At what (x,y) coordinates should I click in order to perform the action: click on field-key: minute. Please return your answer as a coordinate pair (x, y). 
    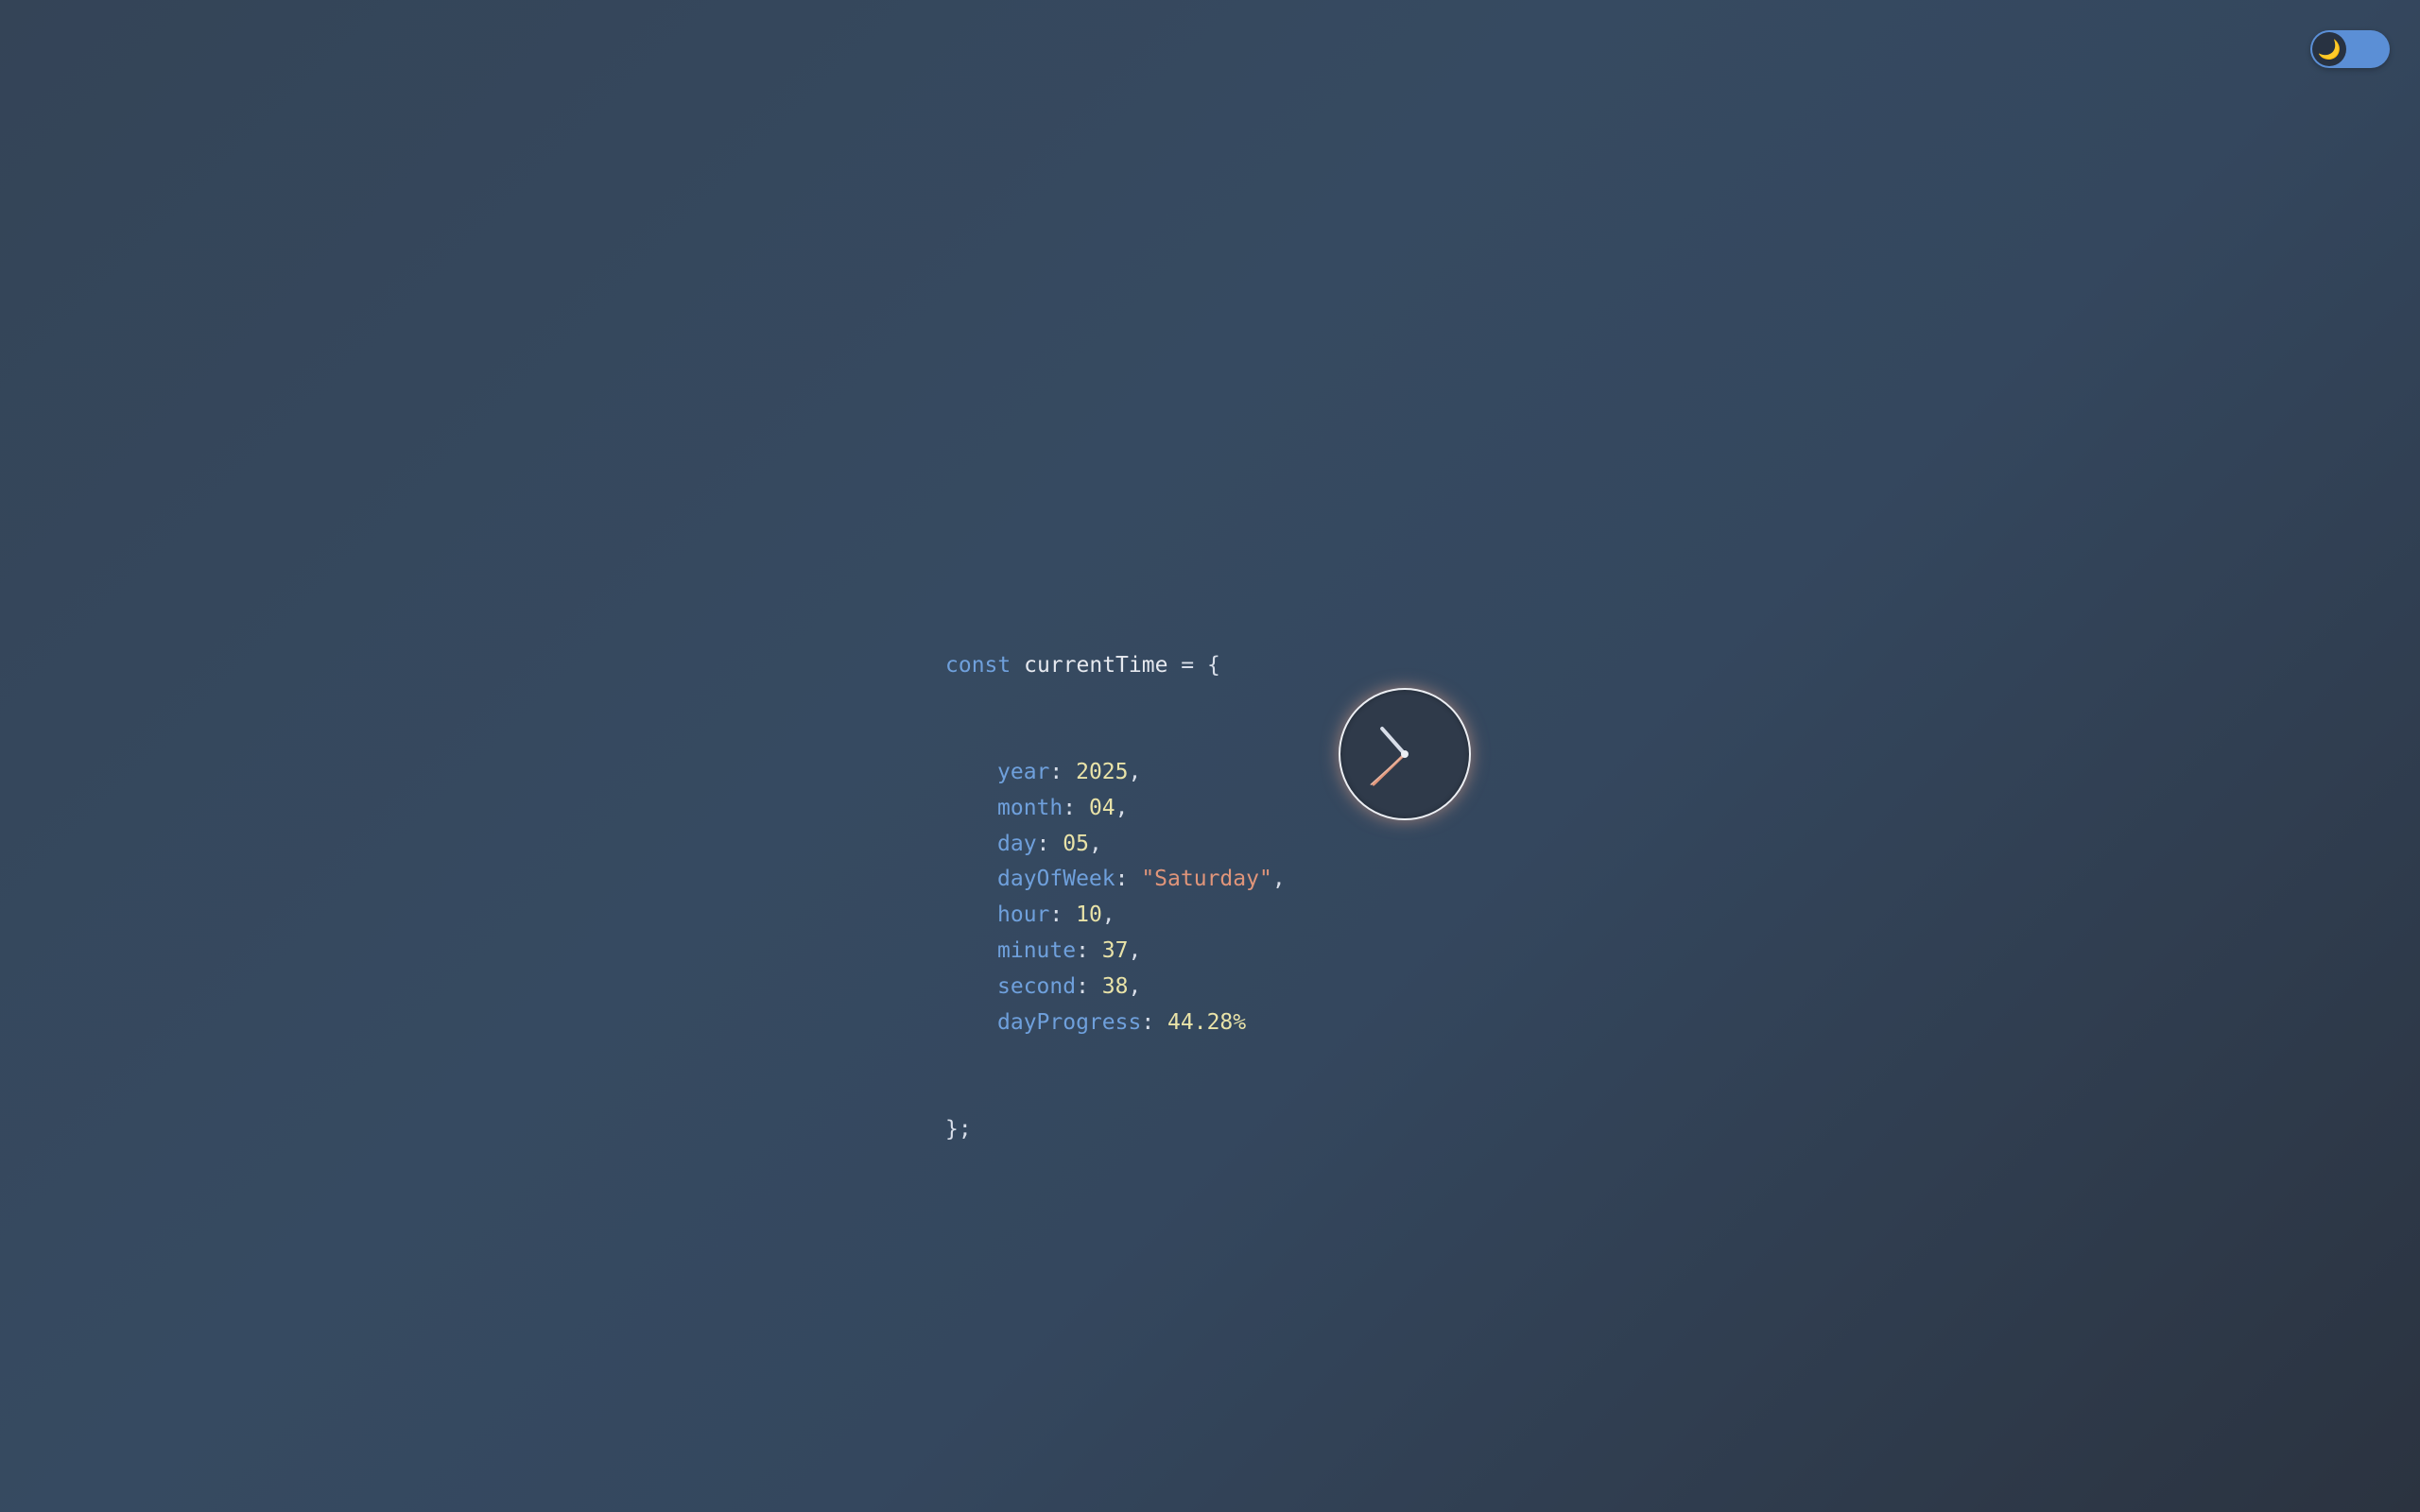
    Looking at the image, I should click on (1037, 950).